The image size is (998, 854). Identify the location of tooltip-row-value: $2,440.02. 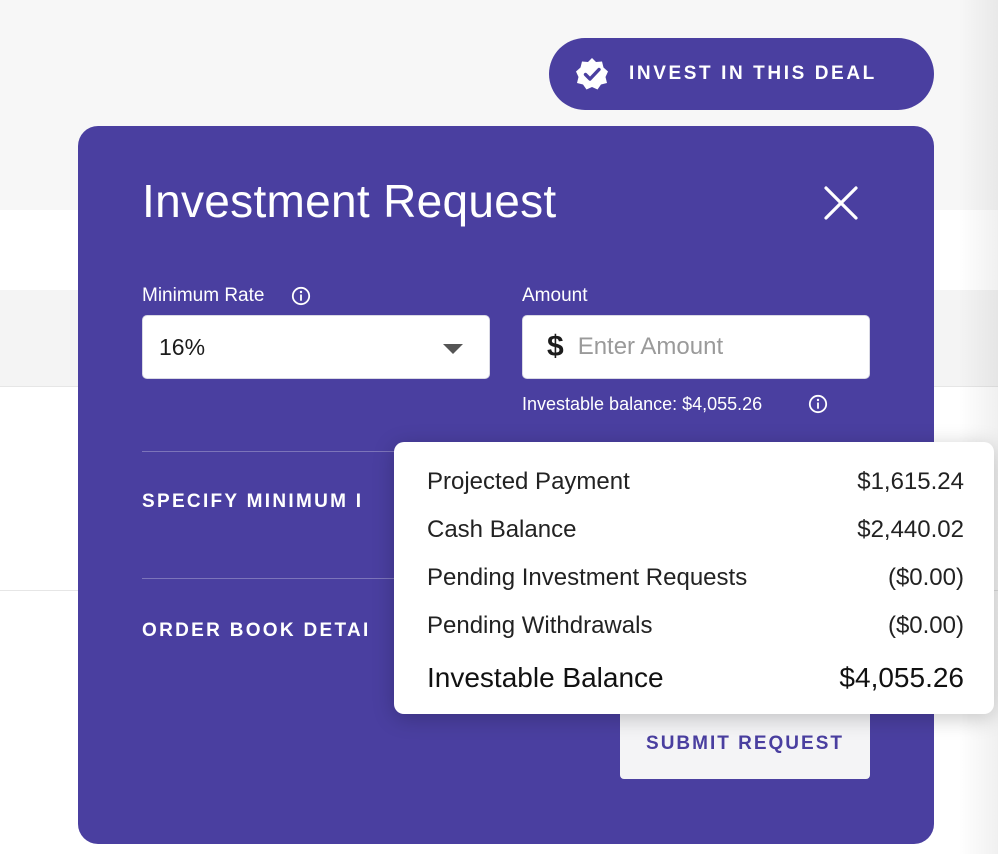
(910, 529).